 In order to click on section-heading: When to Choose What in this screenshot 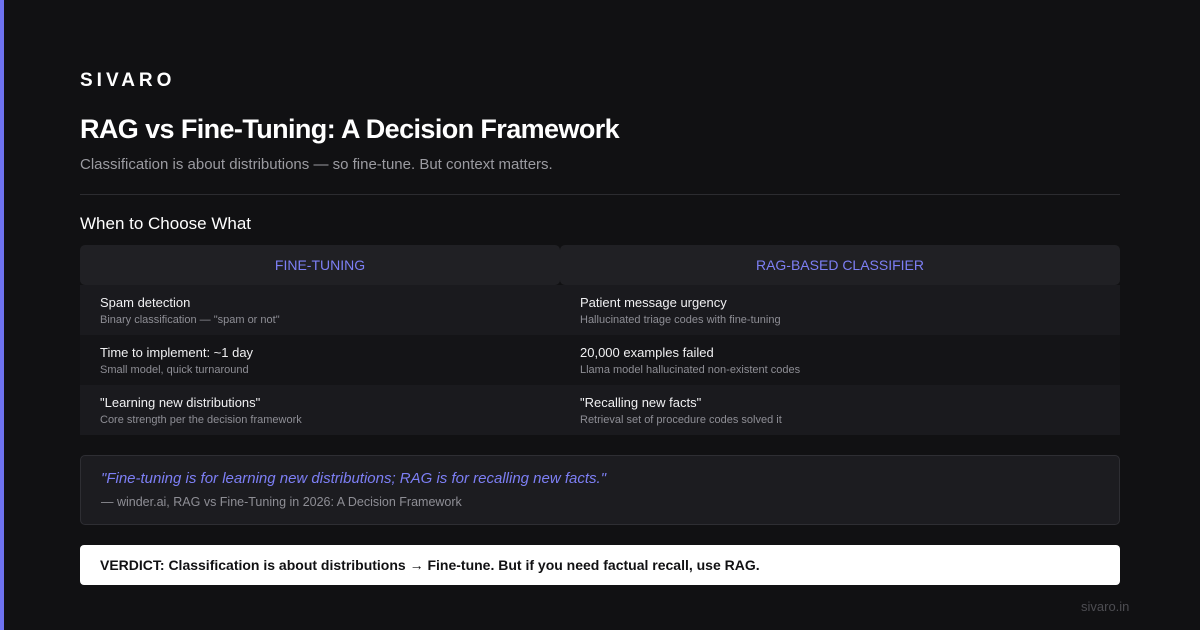, I will do `click(166, 223)`.